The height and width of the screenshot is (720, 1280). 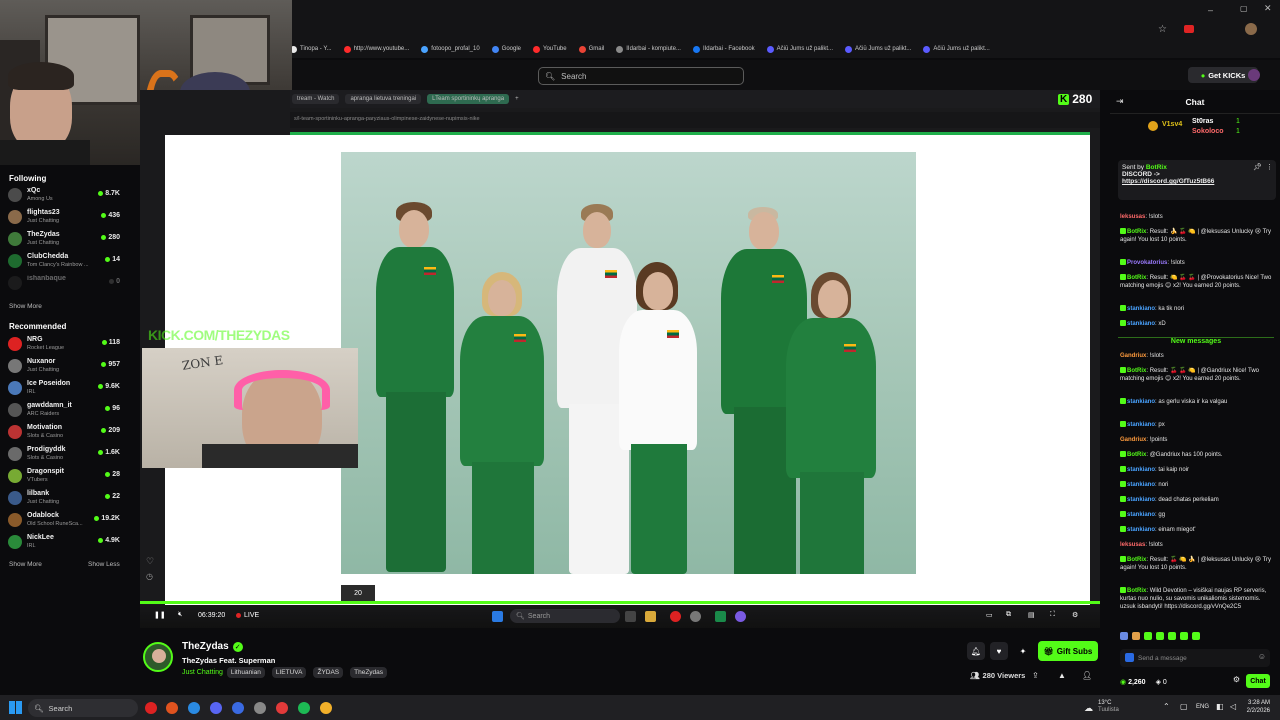 What do you see at coordinates (205, 646) in the screenshot?
I see `channel-name: TheZydas` at bounding box center [205, 646].